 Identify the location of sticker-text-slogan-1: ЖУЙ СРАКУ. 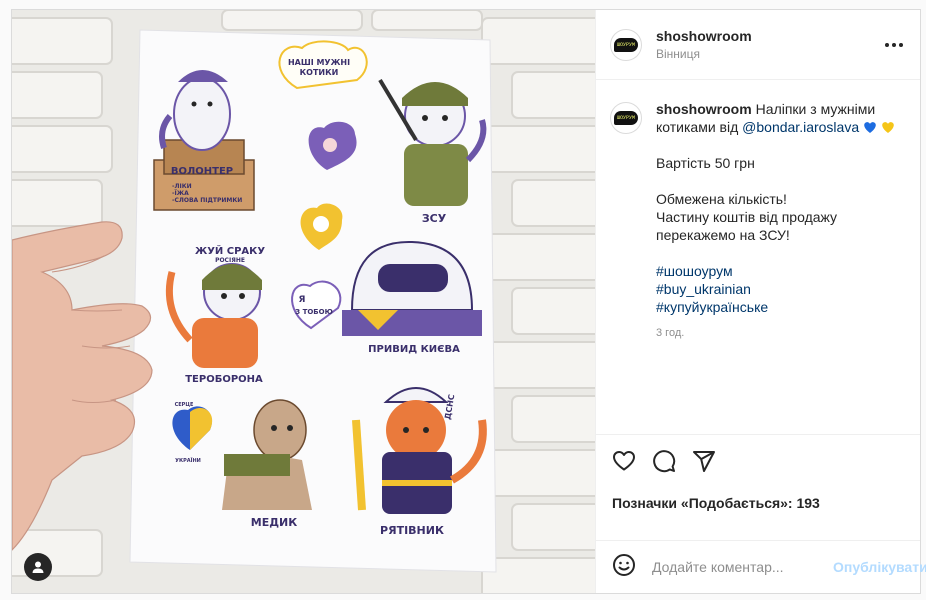
(230, 250).